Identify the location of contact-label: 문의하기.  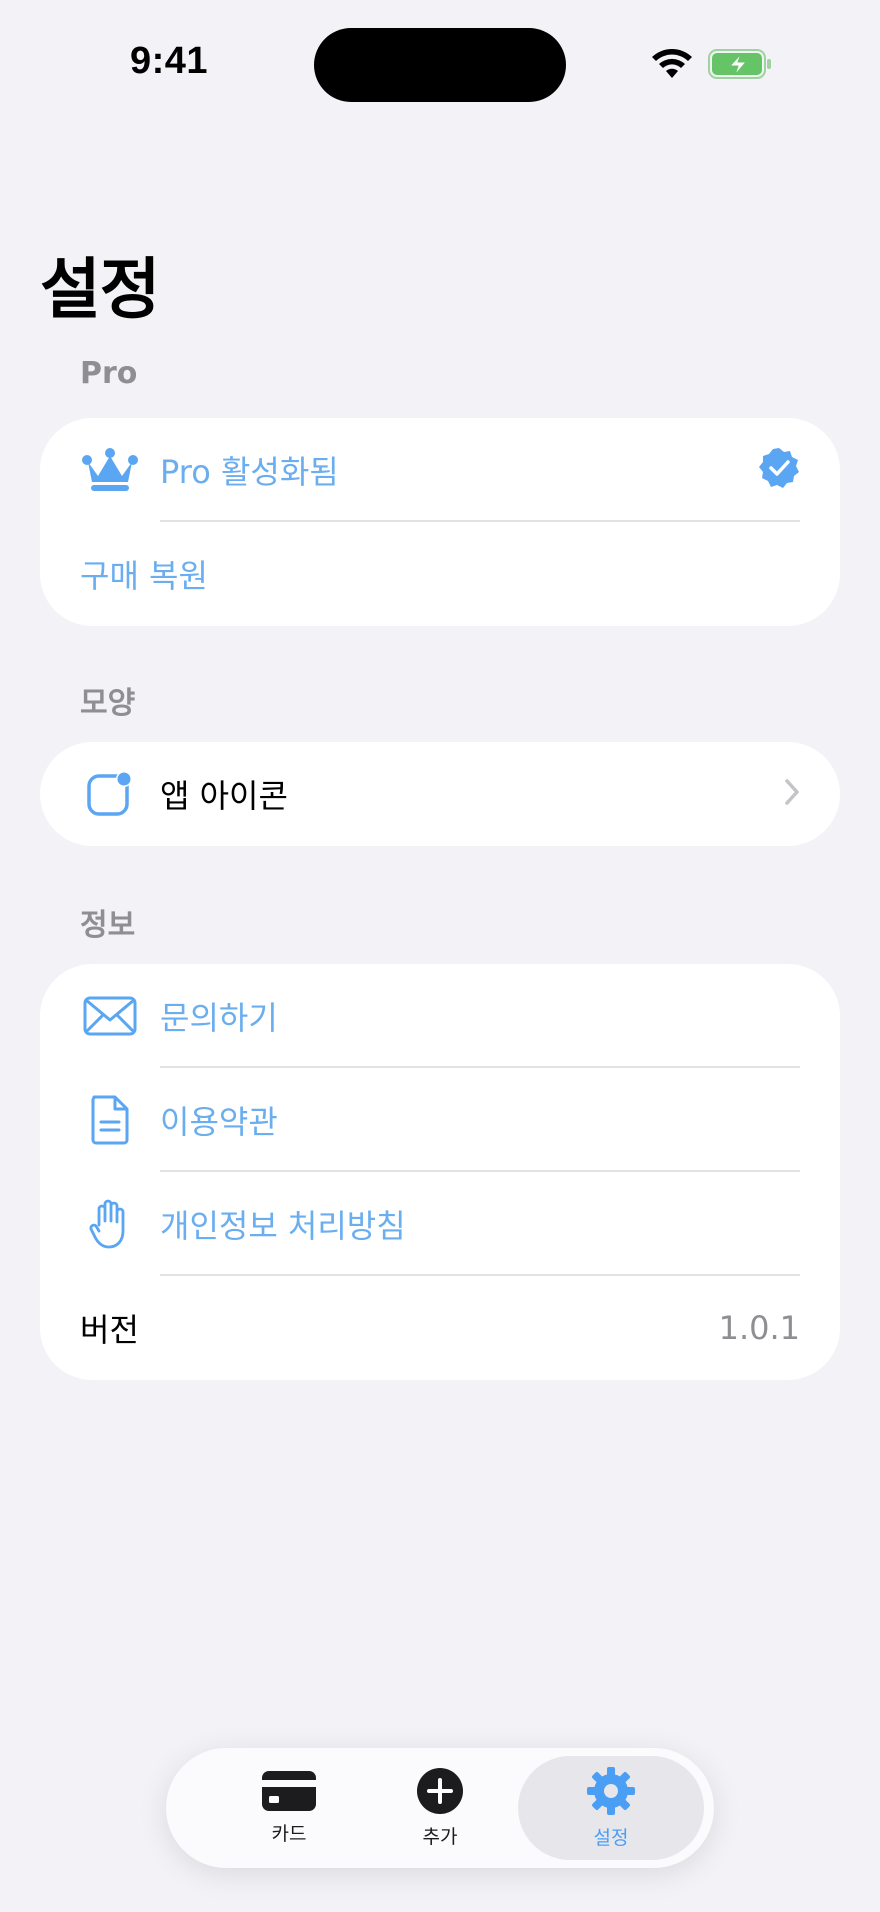
(219, 1018).